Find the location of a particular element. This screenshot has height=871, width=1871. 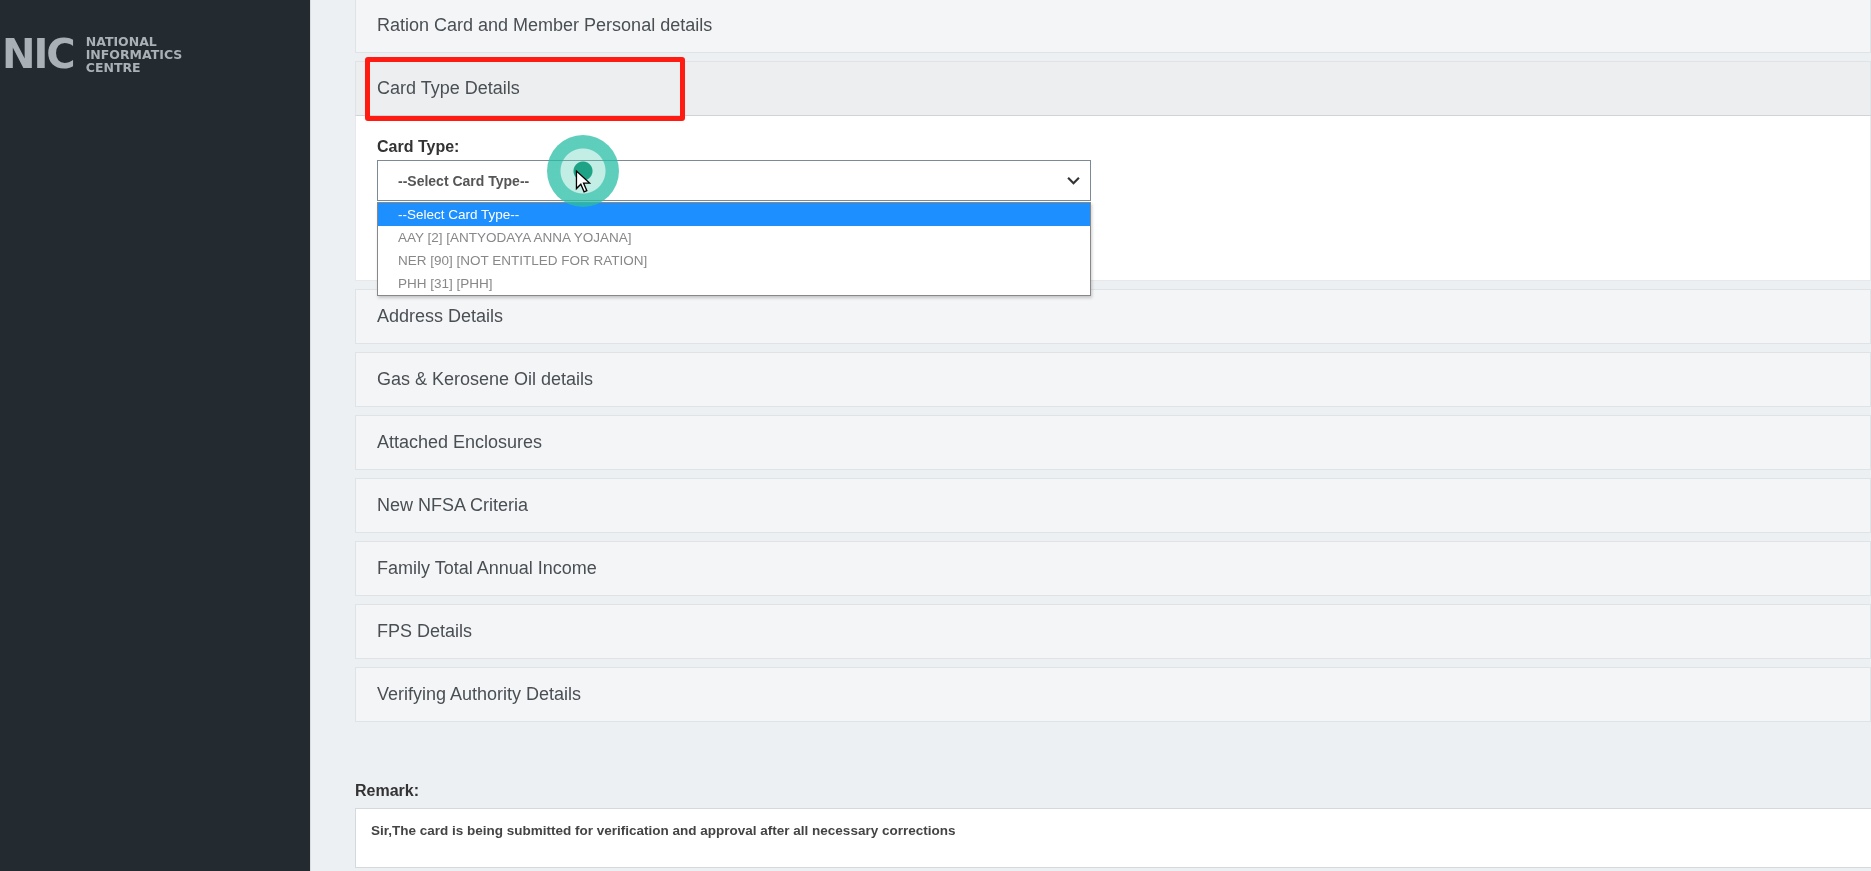

logo-text: NATIONAL INFORMATICS CENTRE is located at coordinates (134, 54).